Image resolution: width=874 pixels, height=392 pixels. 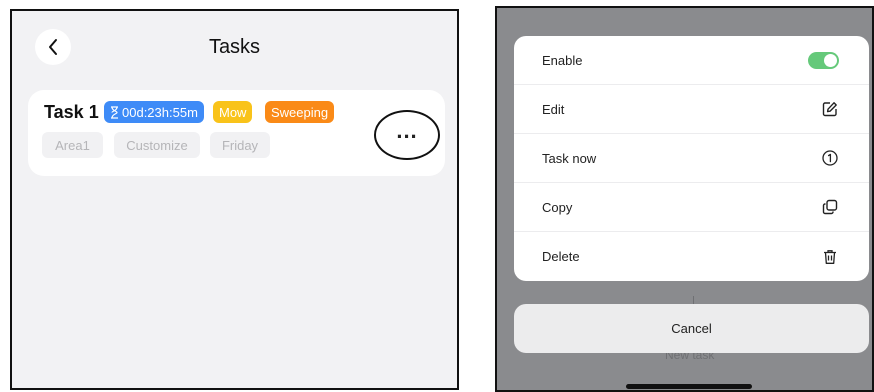 I want to click on edit-icon, so click(x=830, y=109).